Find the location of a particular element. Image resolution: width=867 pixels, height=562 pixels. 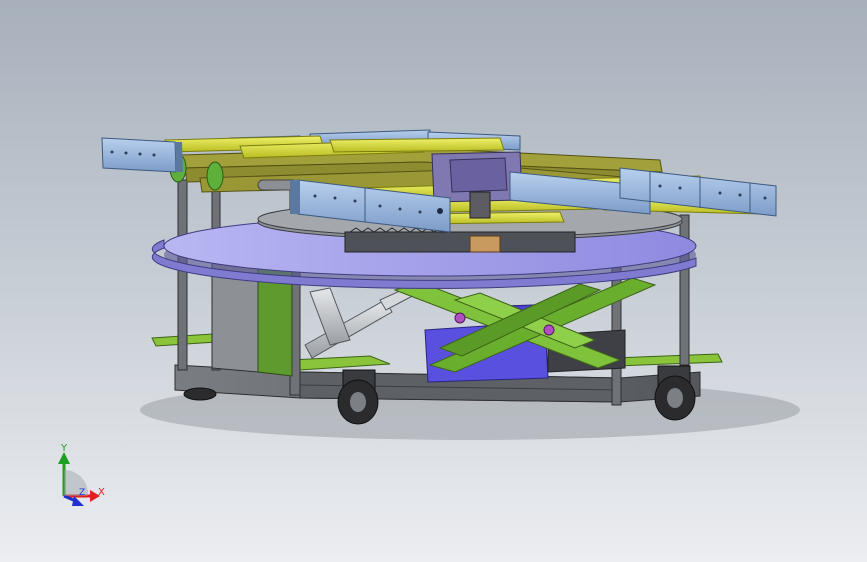

caster-wheel-left is located at coordinates (200, 394).